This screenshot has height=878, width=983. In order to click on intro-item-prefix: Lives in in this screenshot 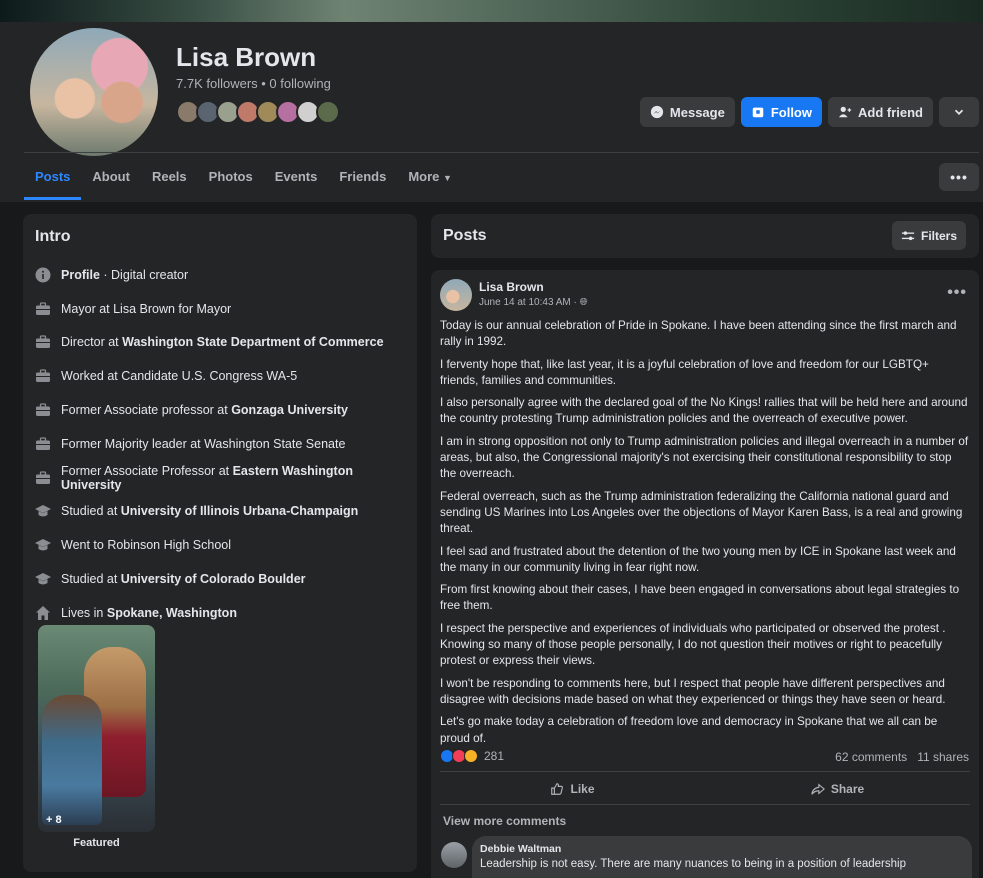, I will do `click(84, 612)`.